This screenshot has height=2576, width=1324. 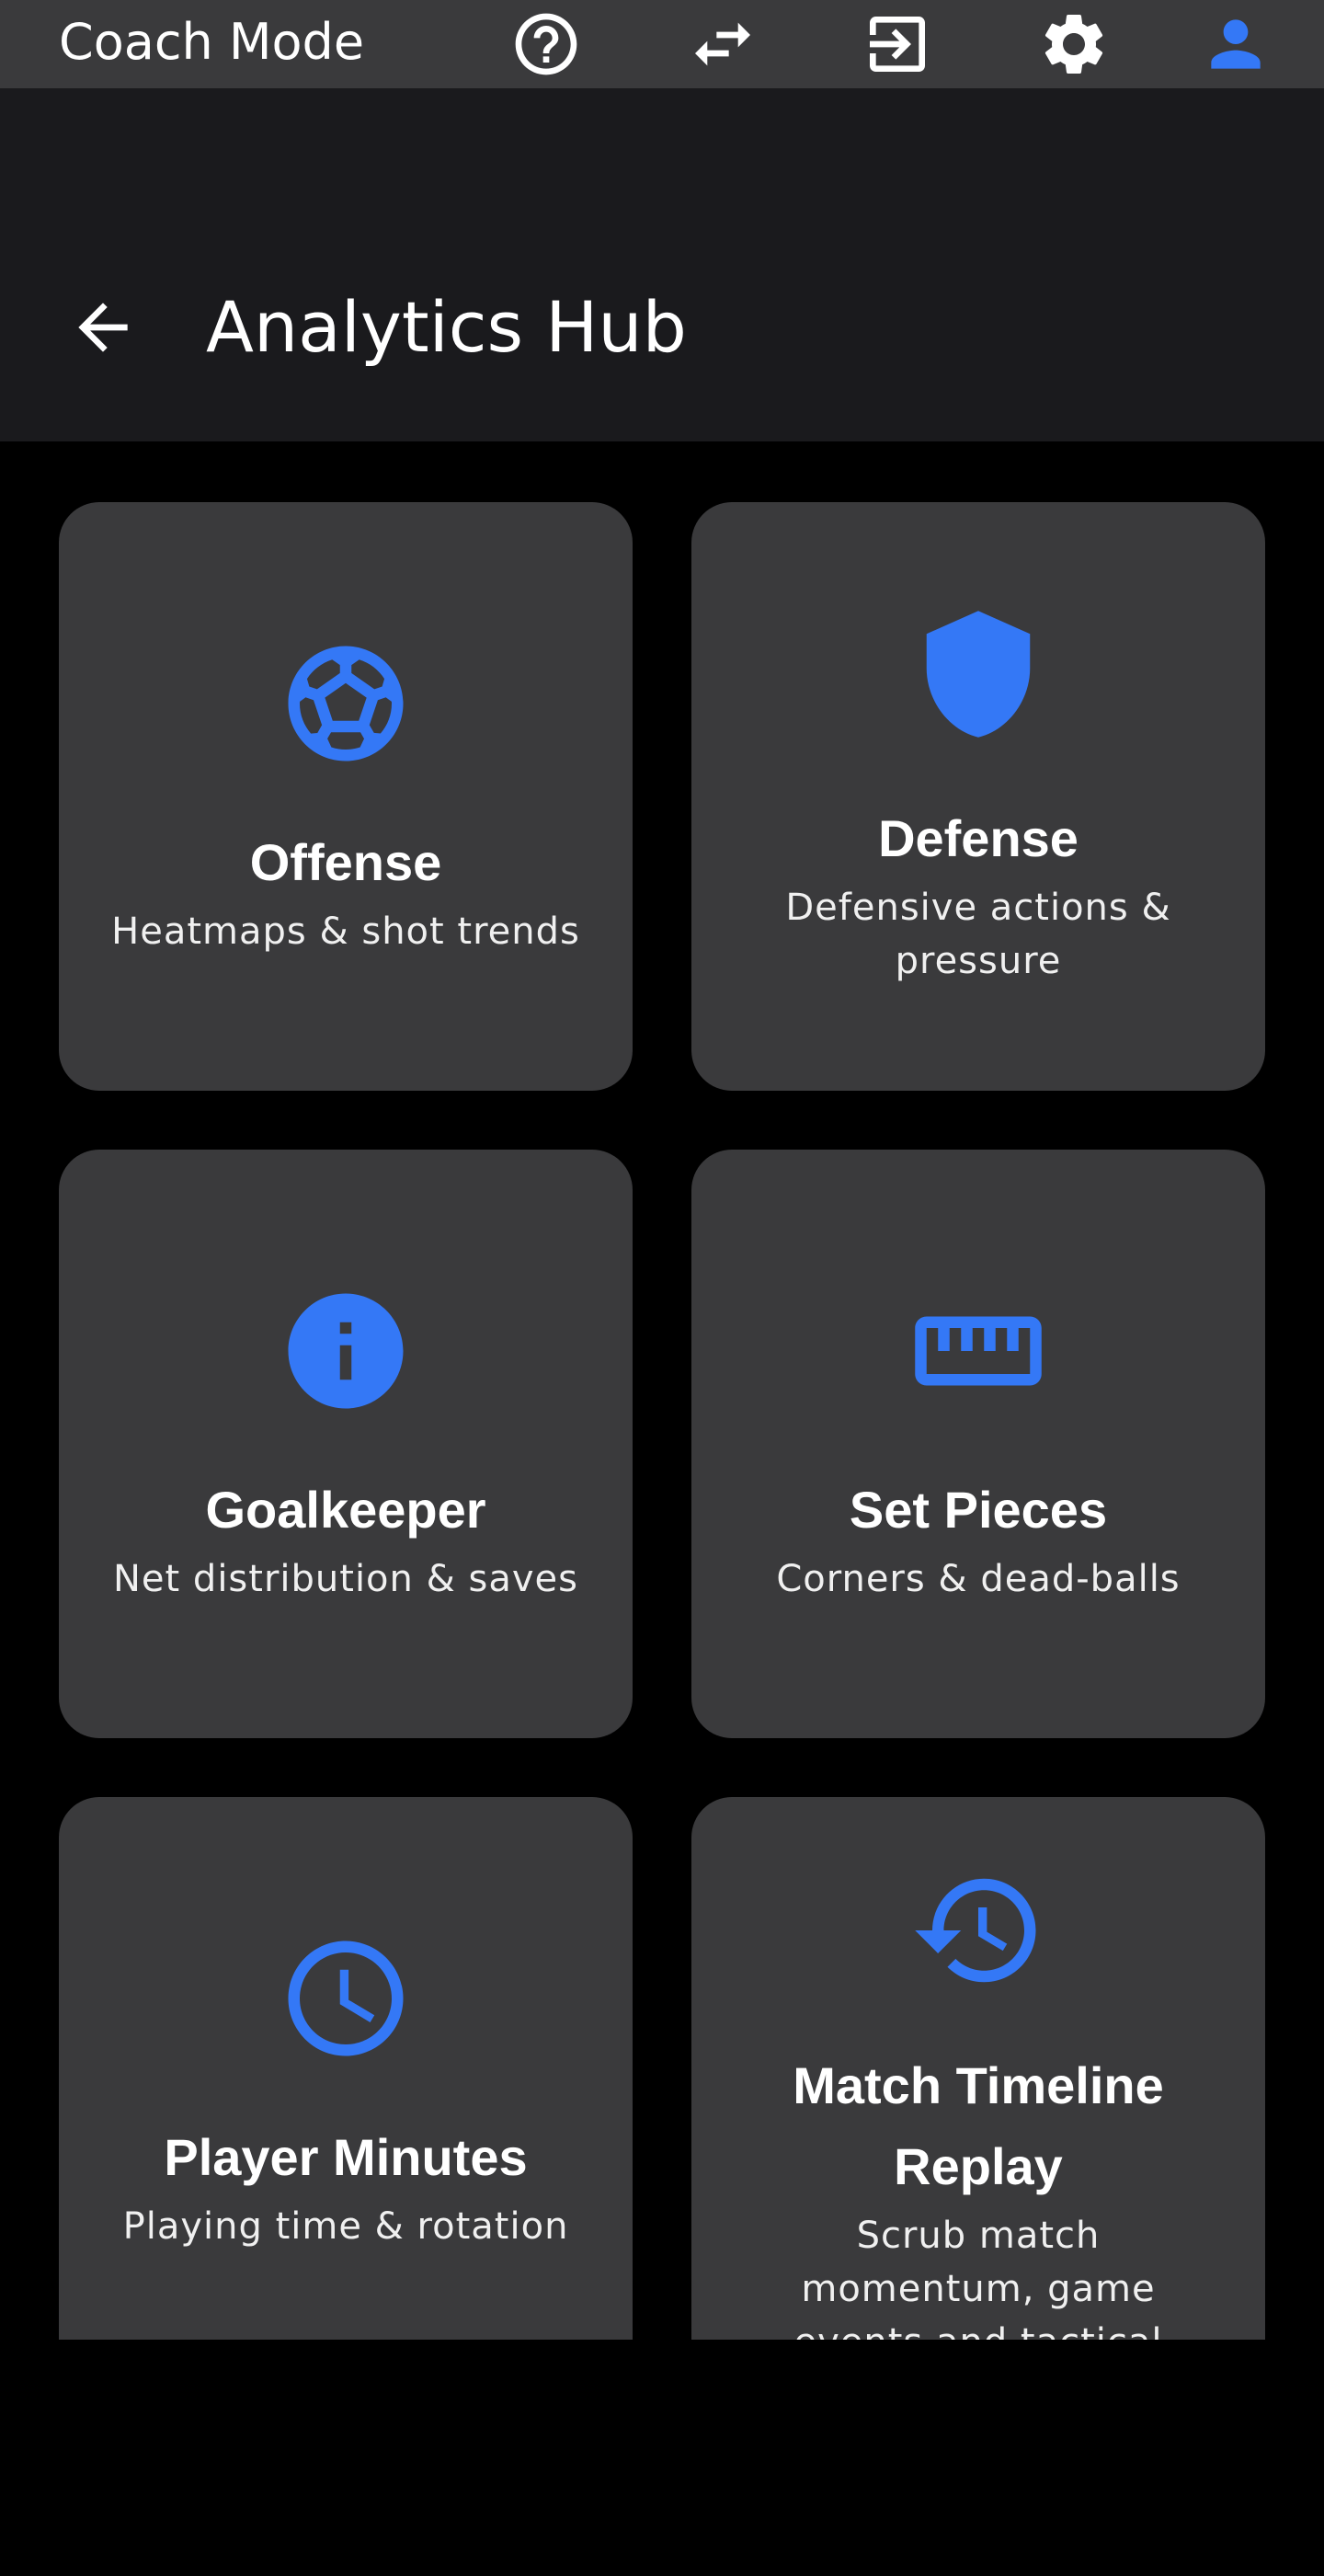 I want to click on card-offense: Offense Heatmaps & shot trends, so click(x=346, y=796).